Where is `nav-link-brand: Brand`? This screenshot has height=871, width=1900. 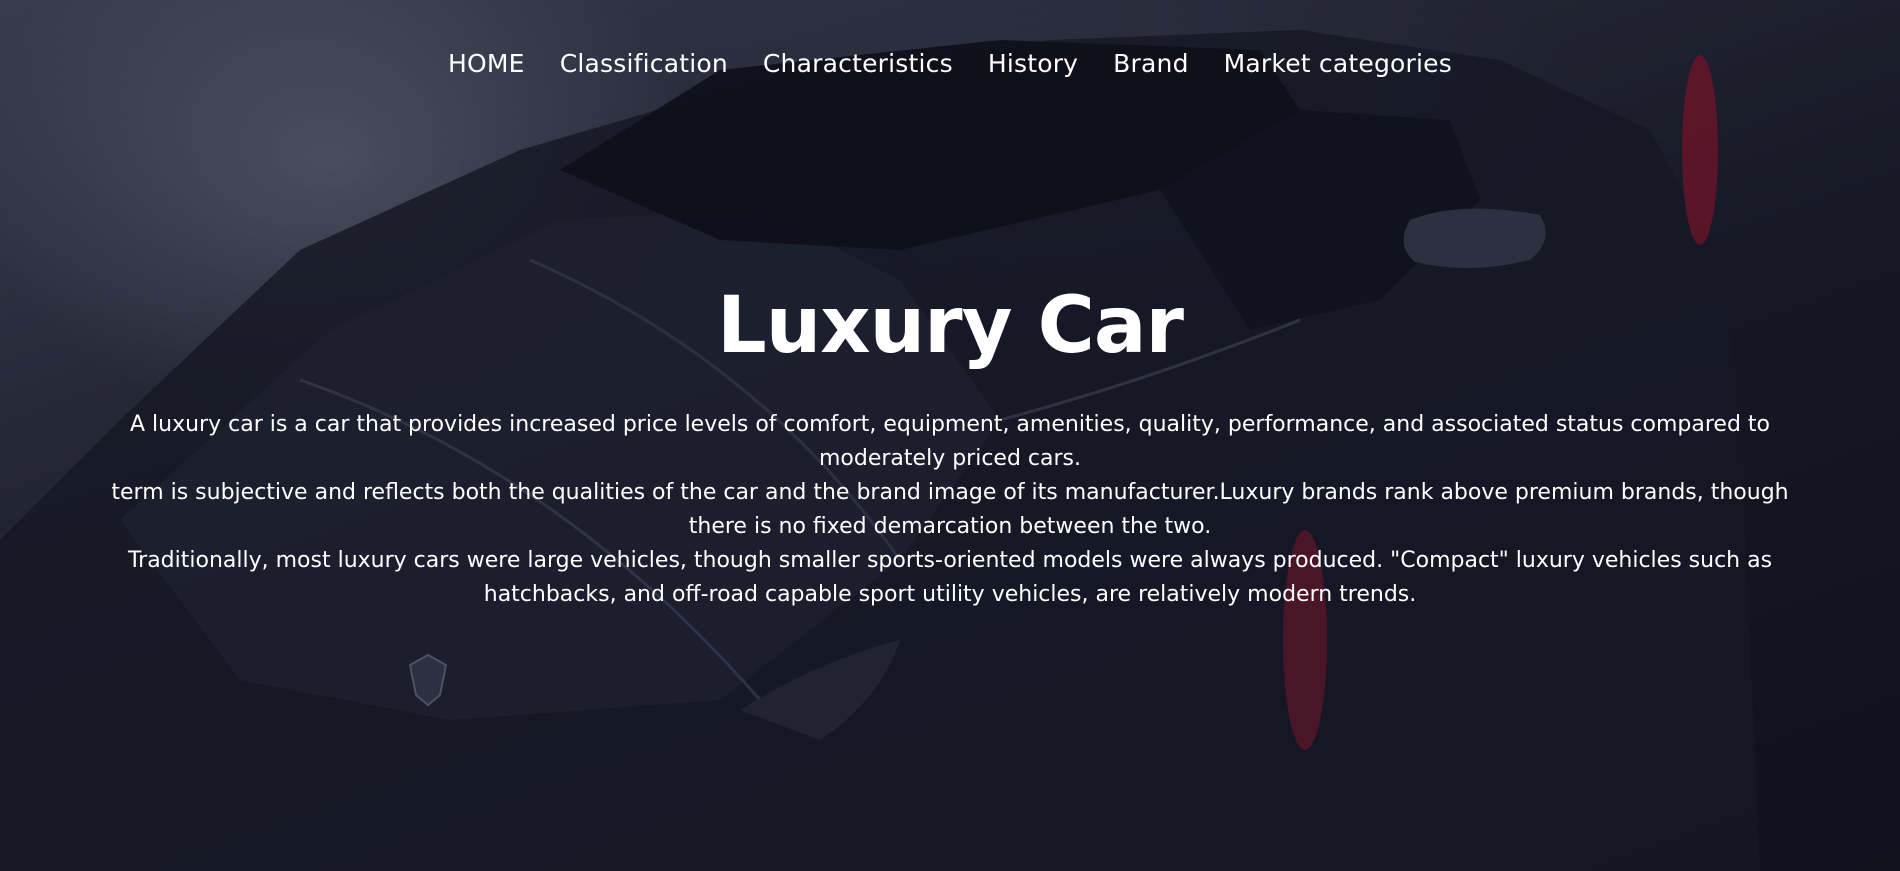
nav-link-brand: Brand is located at coordinates (1150, 64).